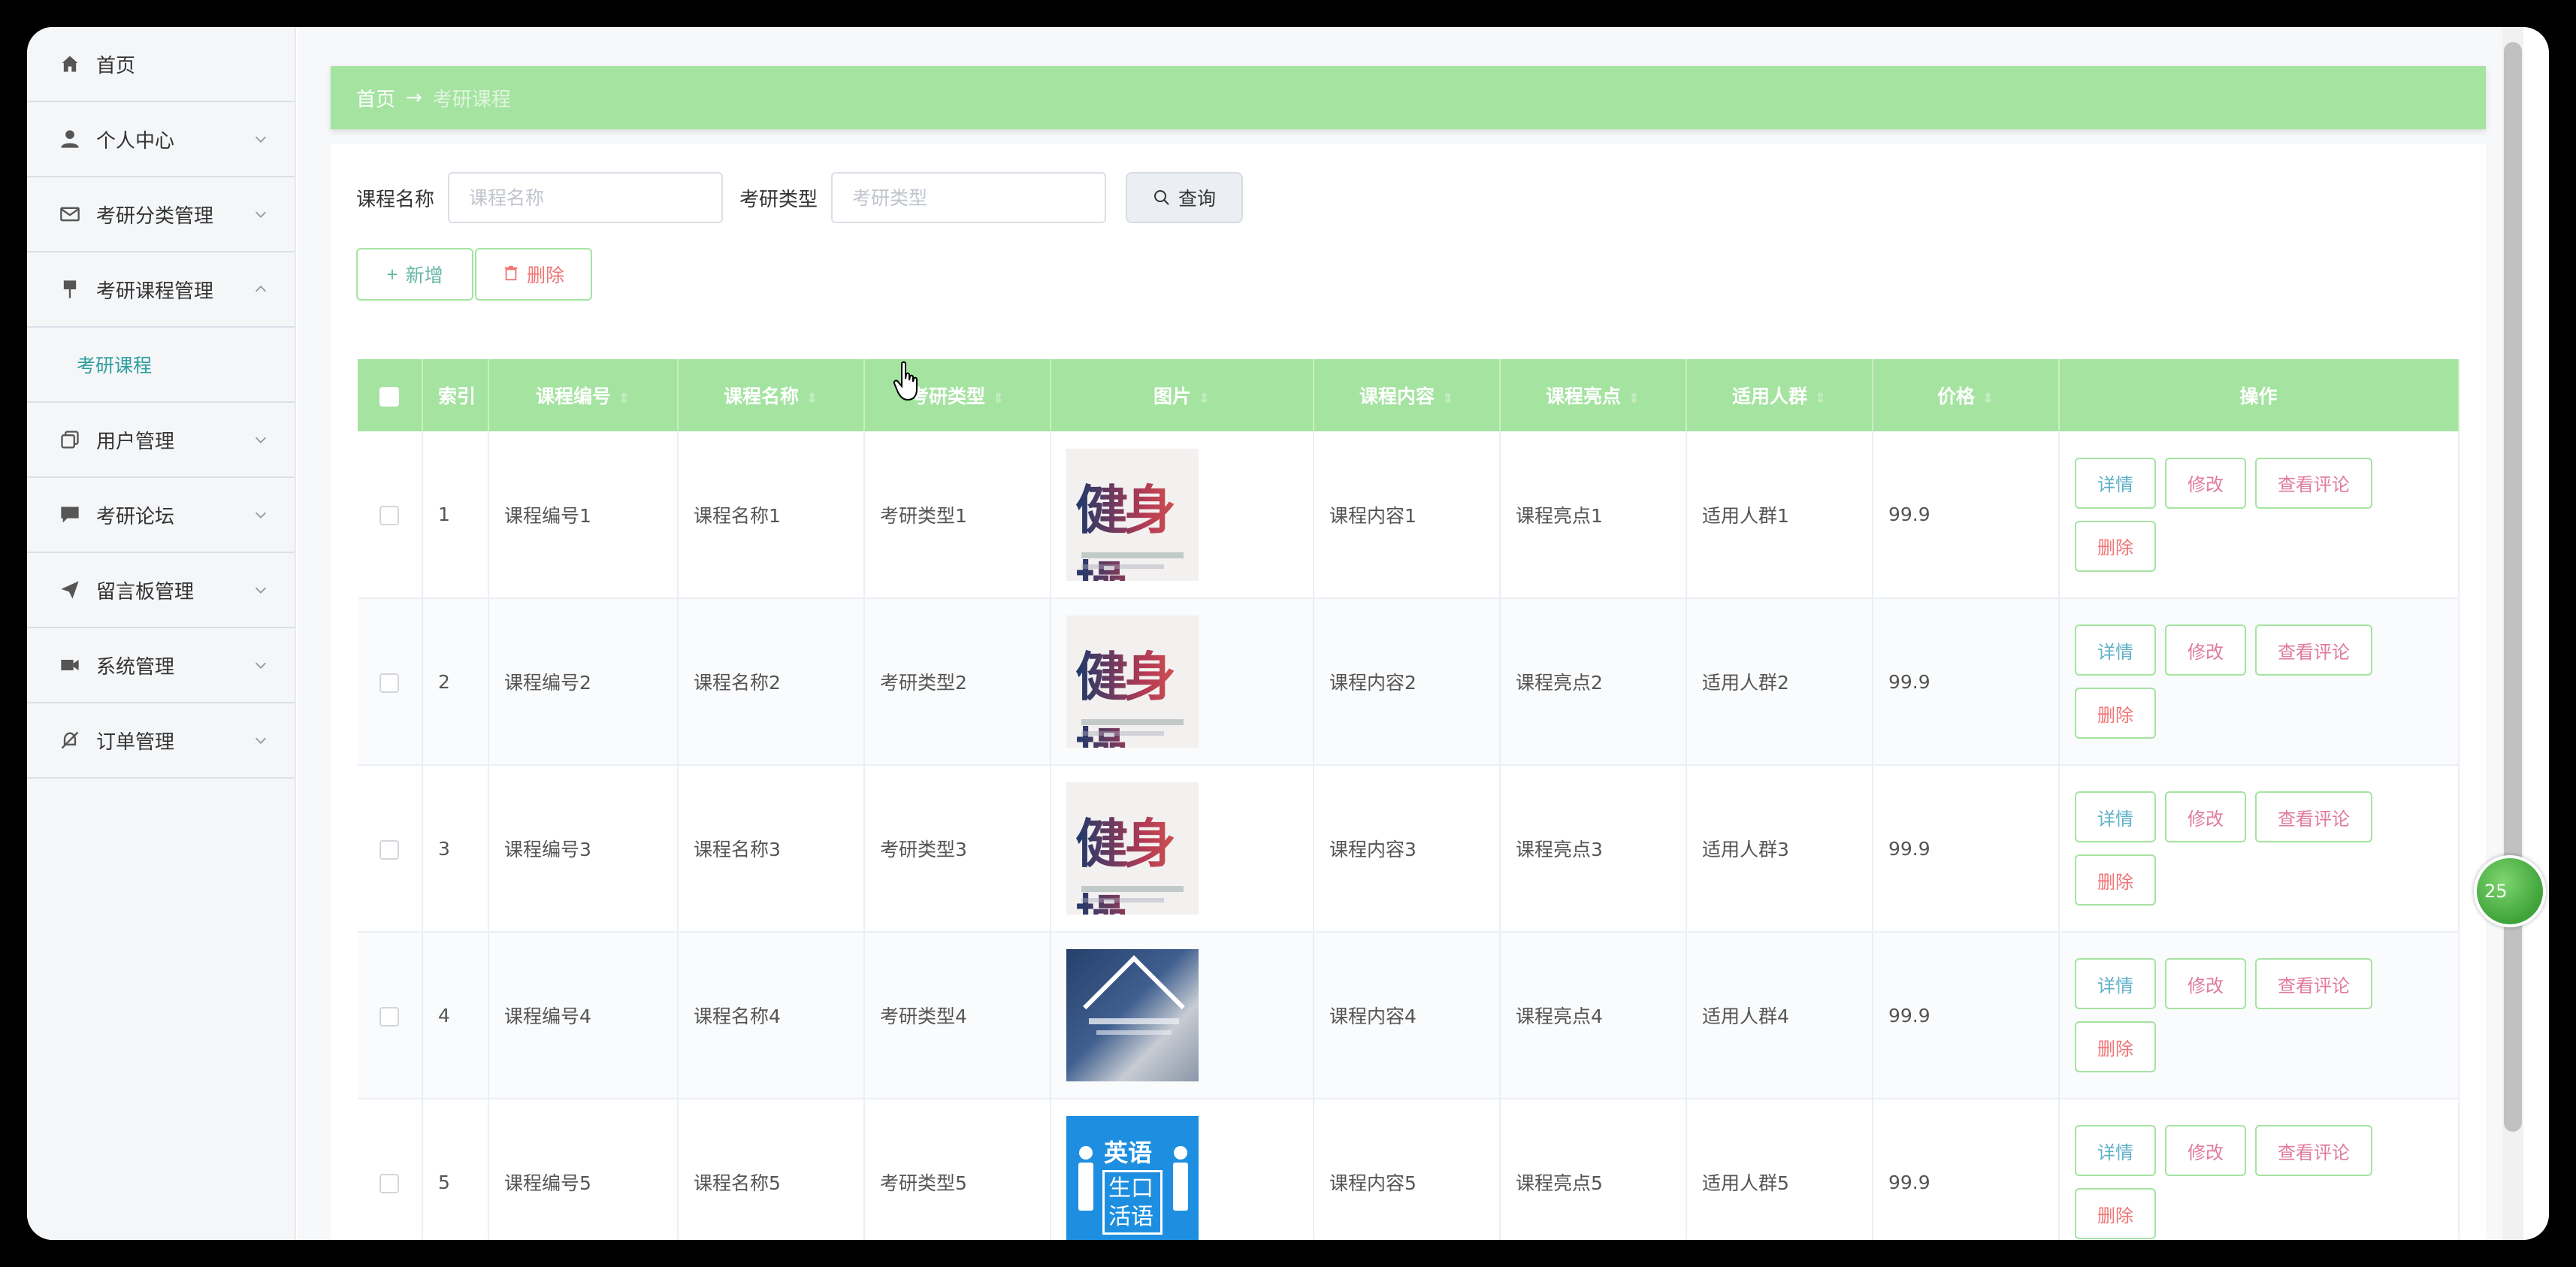 Image resolution: width=2576 pixels, height=1267 pixels. What do you see at coordinates (771, 514) in the screenshot?
I see `cell-name: 课程名称1` at bounding box center [771, 514].